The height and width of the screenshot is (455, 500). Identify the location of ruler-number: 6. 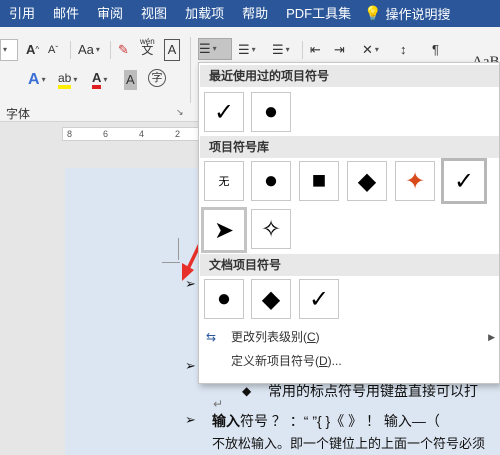
(106, 134).